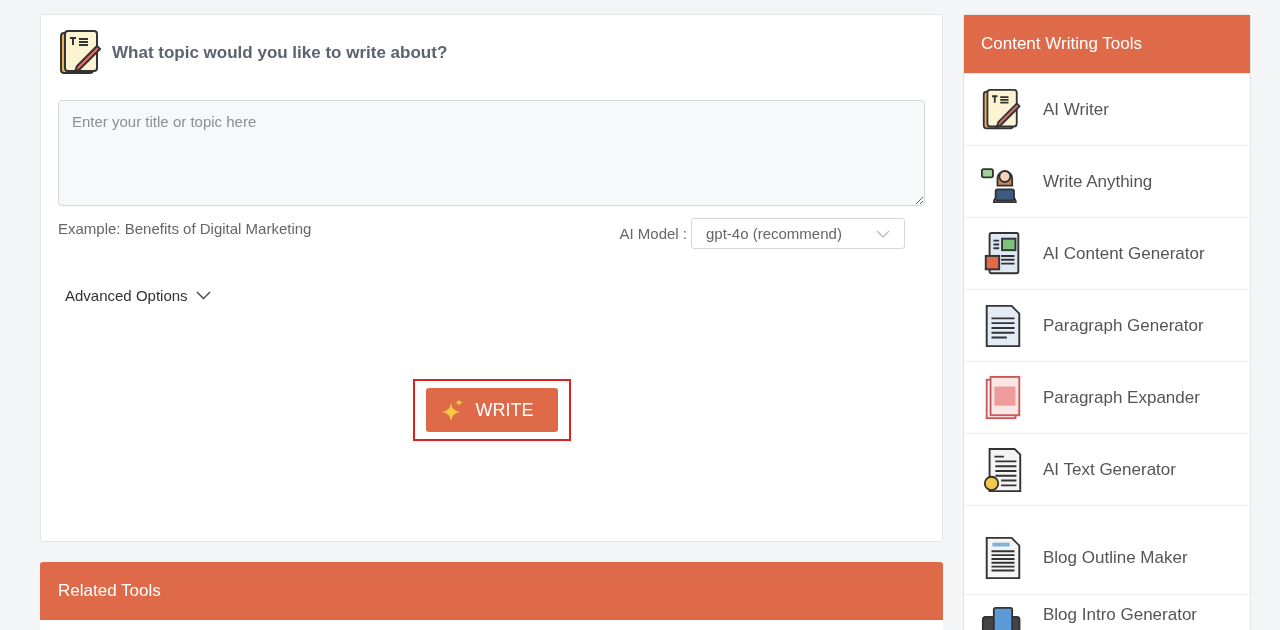 The width and height of the screenshot is (1280, 630). Describe the element at coordinates (883, 233) in the screenshot. I see `chevron-down-icon` at that location.